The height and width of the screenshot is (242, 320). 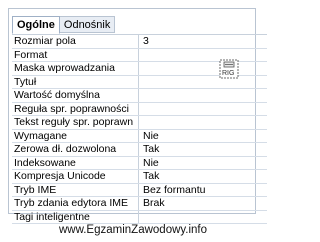 What do you see at coordinates (75, 176) in the screenshot?
I see `property-label: Kompresja Unicode` at bounding box center [75, 176].